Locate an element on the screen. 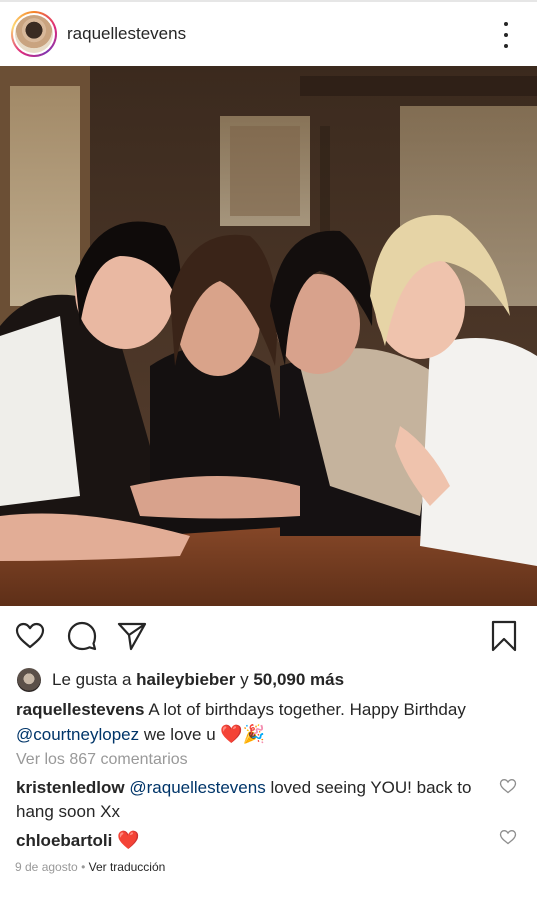 The height and width of the screenshot is (900, 537). comment-username: kristenledlow is located at coordinates (70, 787).